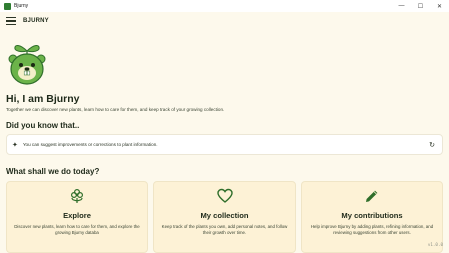 This screenshot has height=253, width=449. What do you see at coordinates (432, 145) in the screenshot?
I see `refresh-icon: ↻` at bounding box center [432, 145].